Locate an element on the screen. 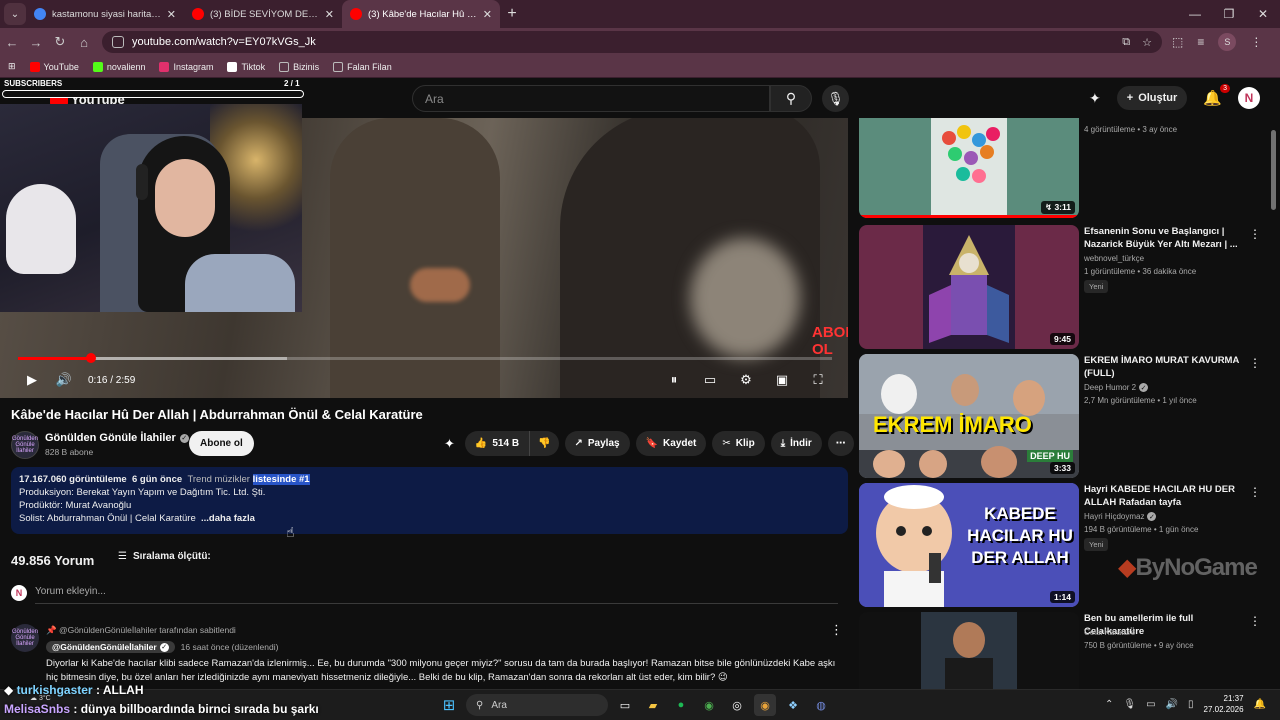  clock: 21:37 27.02.2026 is located at coordinates (1224, 704).